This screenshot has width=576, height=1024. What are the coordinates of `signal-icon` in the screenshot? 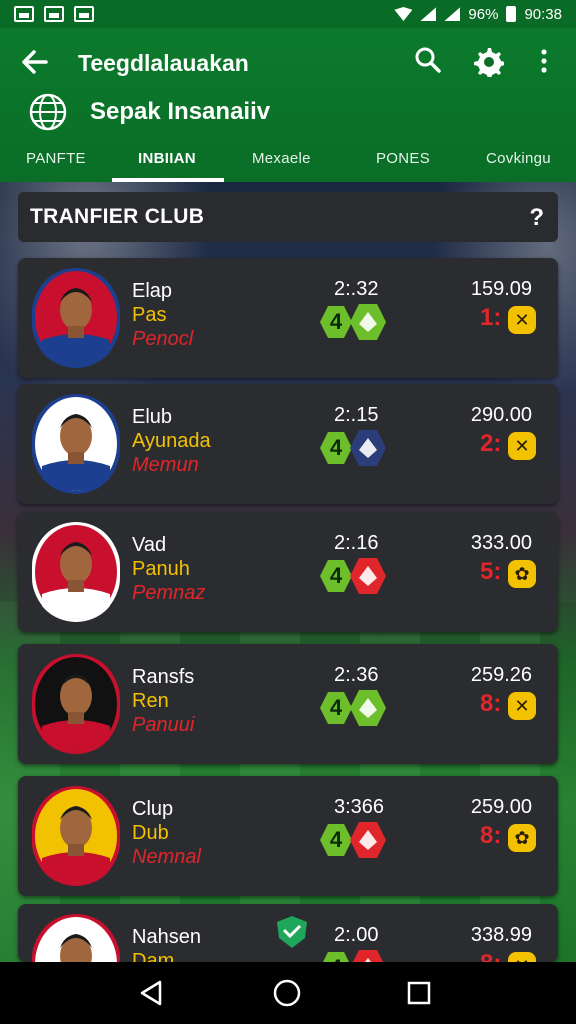 It's located at (428, 14).